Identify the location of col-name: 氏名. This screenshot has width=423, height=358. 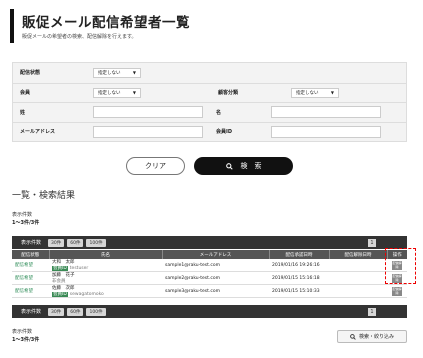
(106, 254).